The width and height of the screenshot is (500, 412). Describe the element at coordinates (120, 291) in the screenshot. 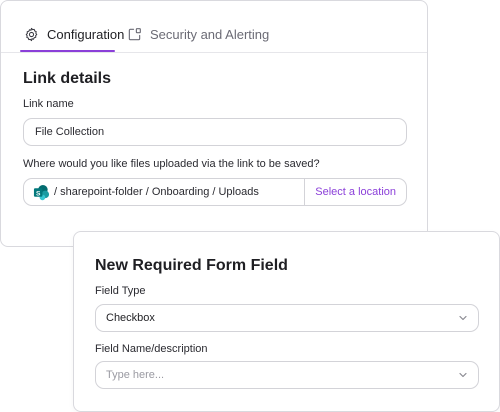

I see `field-type-label: Field Type` at that location.